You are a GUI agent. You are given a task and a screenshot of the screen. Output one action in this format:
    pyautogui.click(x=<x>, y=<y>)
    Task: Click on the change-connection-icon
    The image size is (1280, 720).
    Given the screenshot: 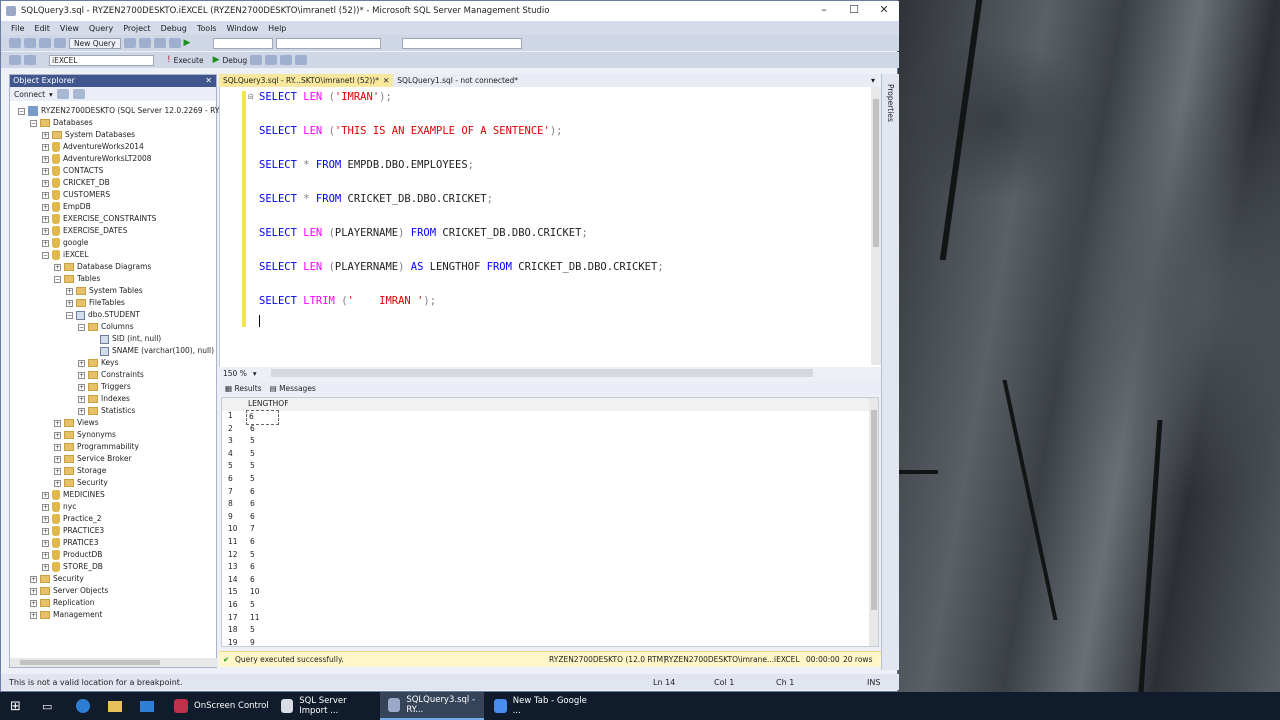 What is the action you would take?
    pyautogui.click(x=30, y=60)
    